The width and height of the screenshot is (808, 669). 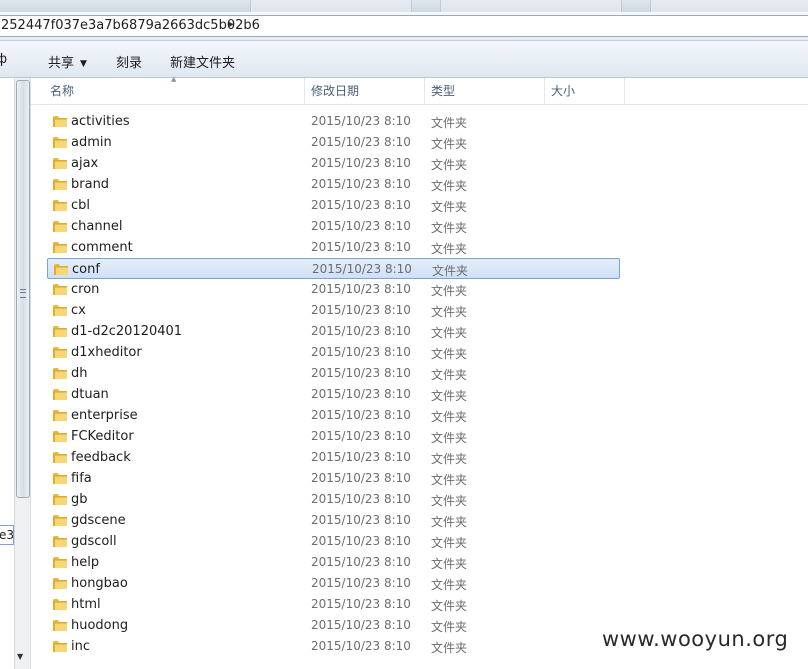 What do you see at coordinates (333, 562) in the screenshot?
I see `file-row: help 2015/10/23 8:10 文件夹` at bounding box center [333, 562].